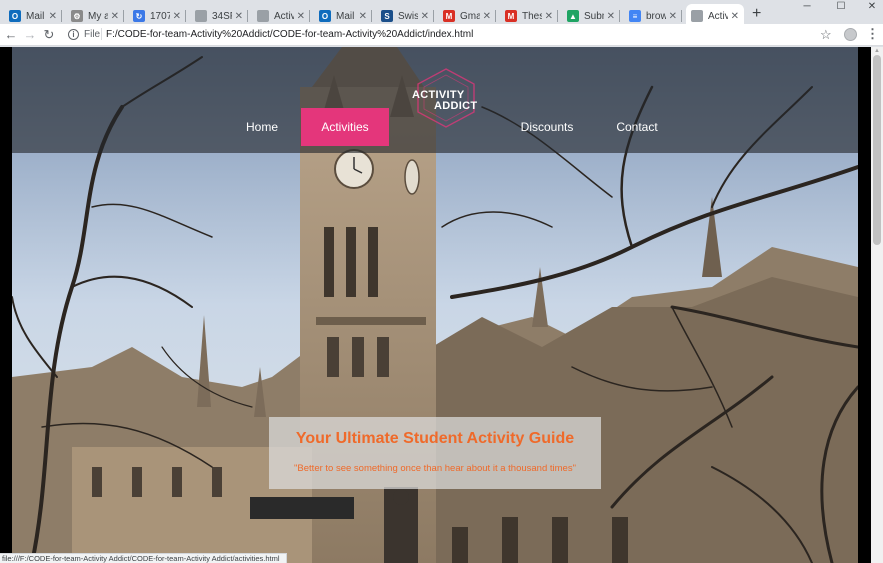  Describe the element at coordinates (877, 51) in the screenshot. I see `scroll-up-arrow-icon: ▲` at that location.